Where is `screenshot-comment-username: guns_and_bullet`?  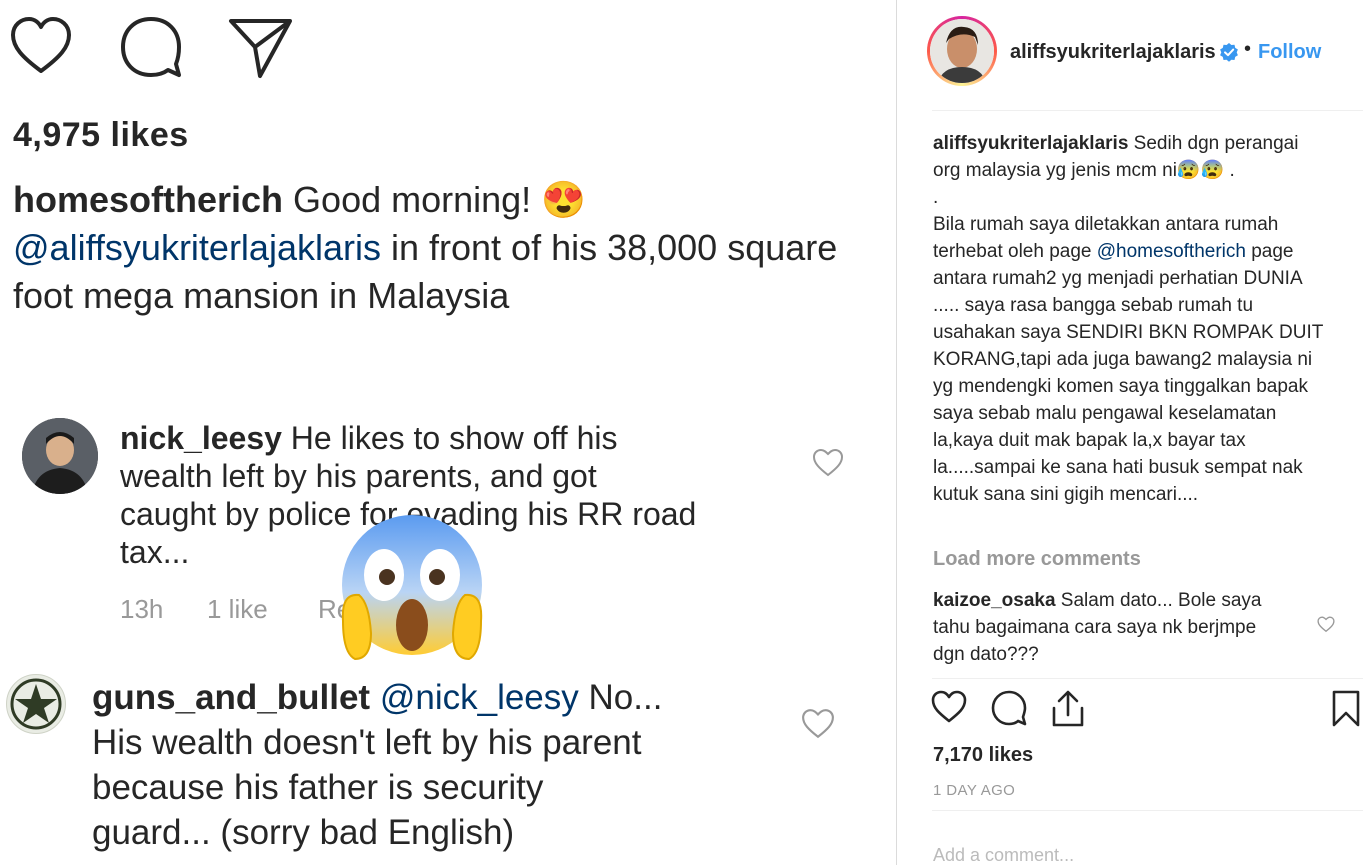
screenshot-comment-username: guns_and_bullet is located at coordinates (231, 697).